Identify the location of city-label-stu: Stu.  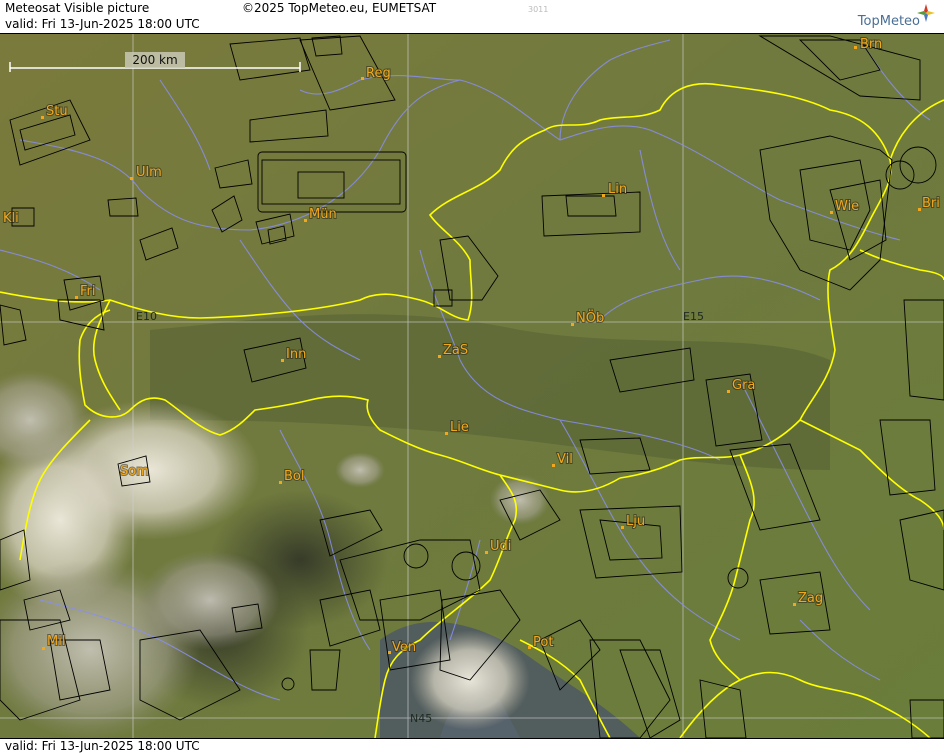
(57, 111).